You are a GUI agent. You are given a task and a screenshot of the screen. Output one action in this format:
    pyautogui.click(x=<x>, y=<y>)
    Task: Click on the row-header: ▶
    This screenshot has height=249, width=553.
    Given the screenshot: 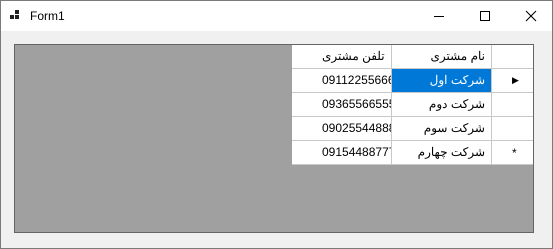 What is the action you would take?
    pyautogui.click(x=512, y=81)
    